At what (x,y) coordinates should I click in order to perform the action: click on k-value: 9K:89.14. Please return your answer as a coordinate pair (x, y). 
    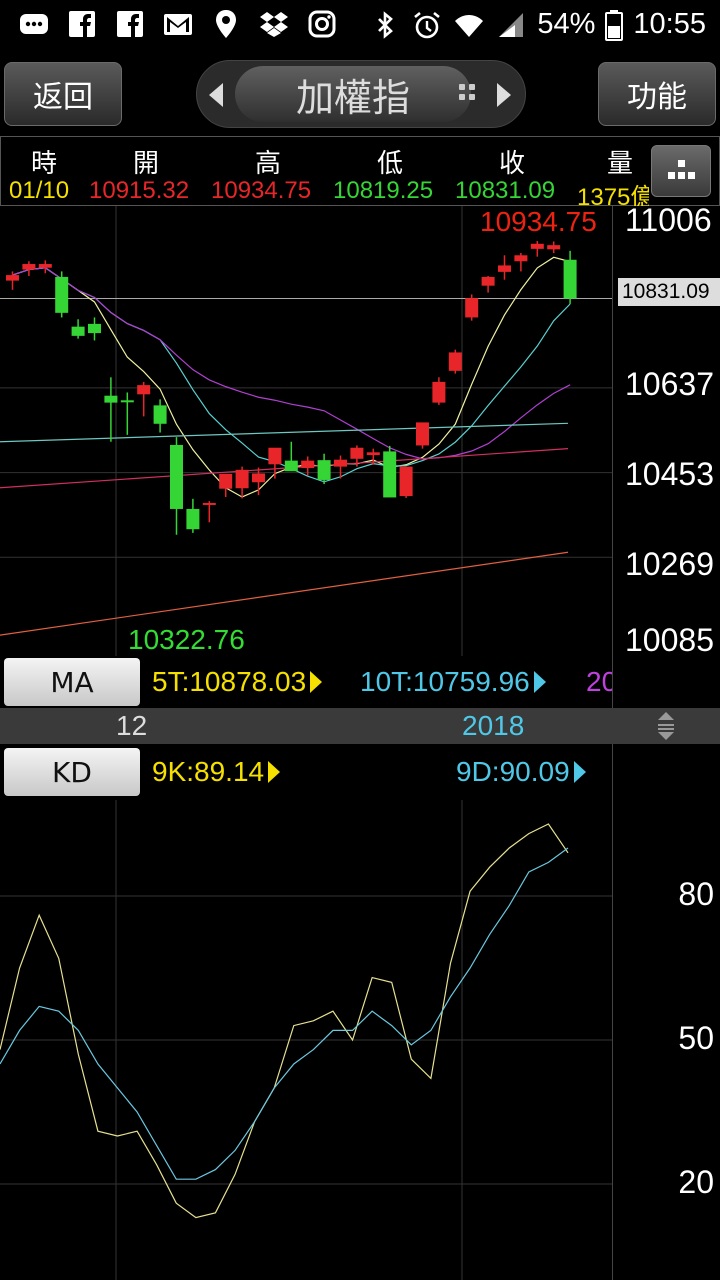
    Looking at the image, I should click on (216, 772).